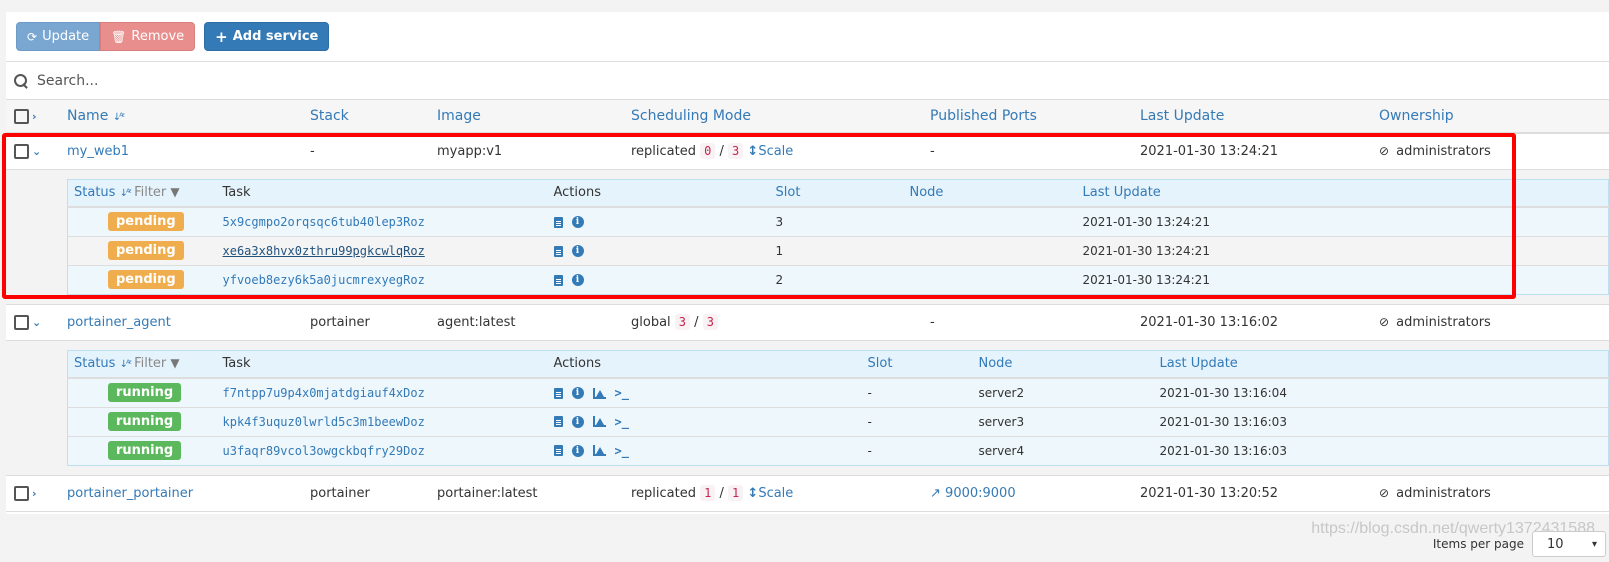 The image size is (1609, 562). Describe the element at coordinates (119, 322) in the screenshot. I see `service-name-link: portainer_agent` at that location.